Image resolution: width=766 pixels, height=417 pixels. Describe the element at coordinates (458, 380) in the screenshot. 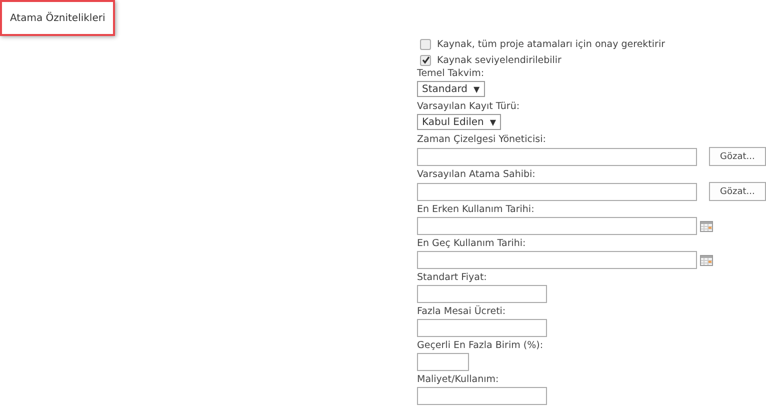

I see `field-label: Maliyet/Kullanım:` at that location.